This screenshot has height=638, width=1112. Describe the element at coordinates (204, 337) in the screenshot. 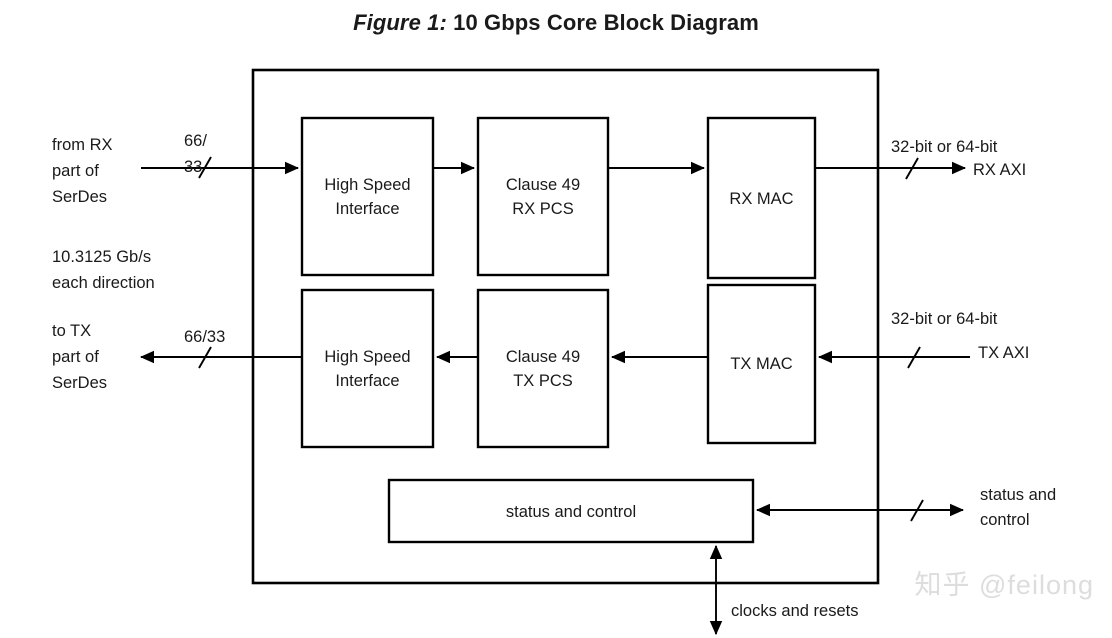

I see `label-tx-bus-width: 66/33` at that location.